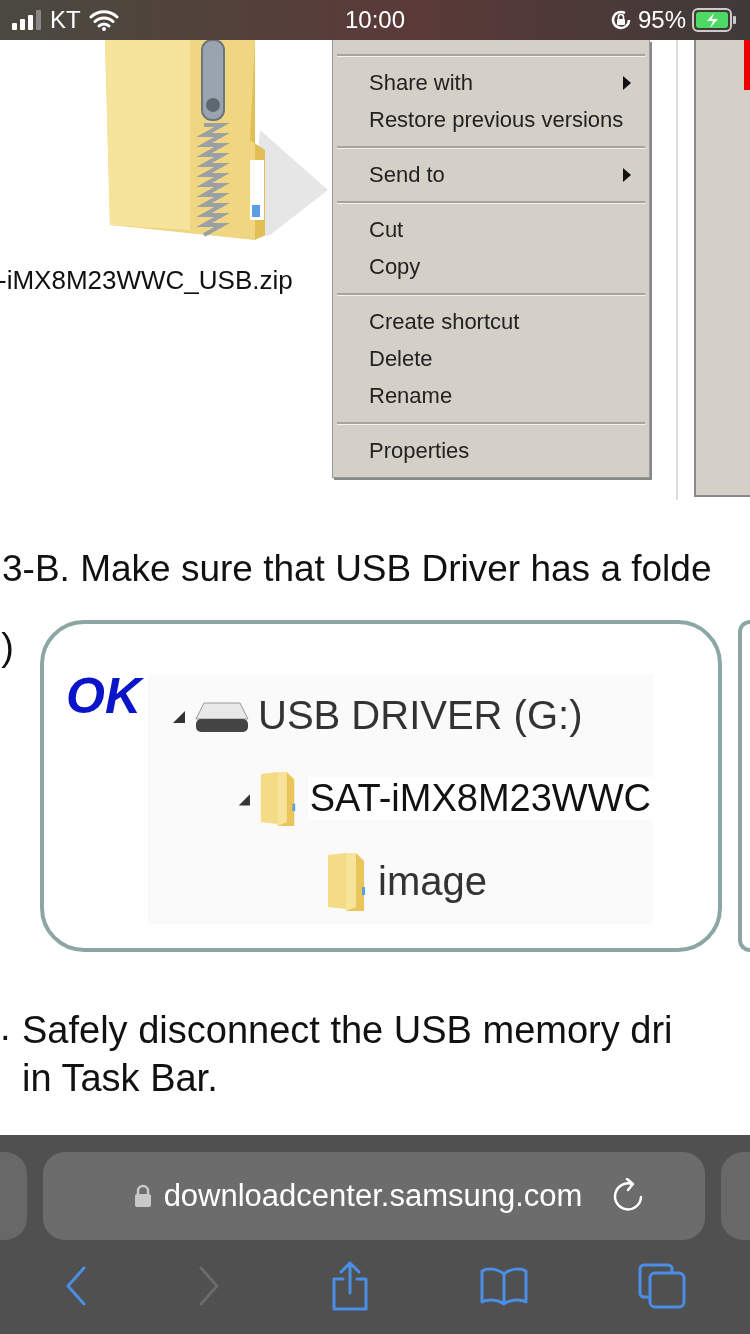 This screenshot has height=1334, width=750. Describe the element at coordinates (357, 569) in the screenshot. I see `step-heading: 3-B. Make sure that USB Driver has a folde` at that location.